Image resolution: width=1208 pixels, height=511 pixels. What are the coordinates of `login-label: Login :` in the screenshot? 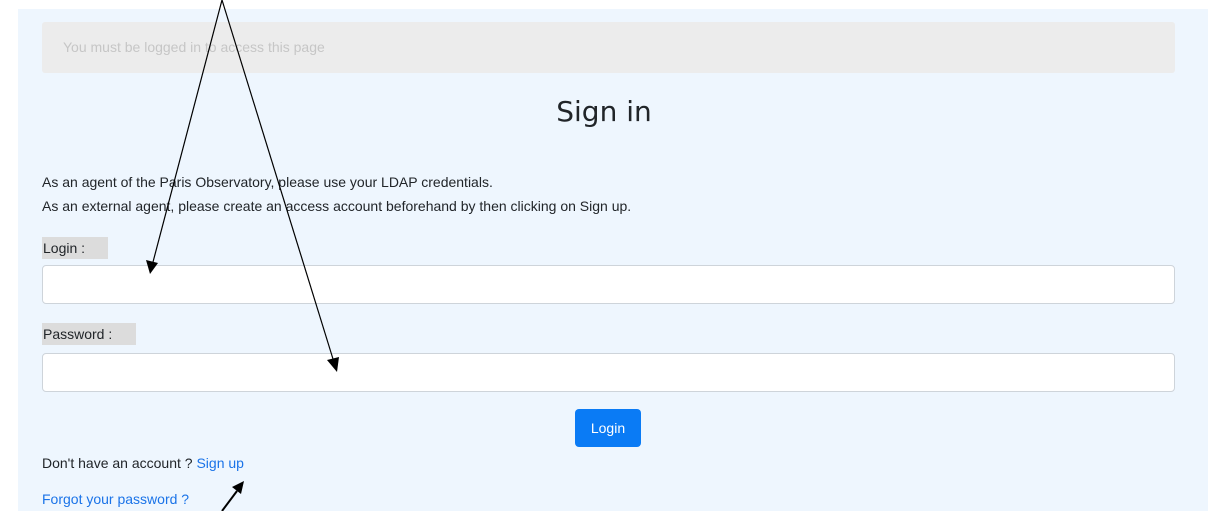 It's located at (75, 248).